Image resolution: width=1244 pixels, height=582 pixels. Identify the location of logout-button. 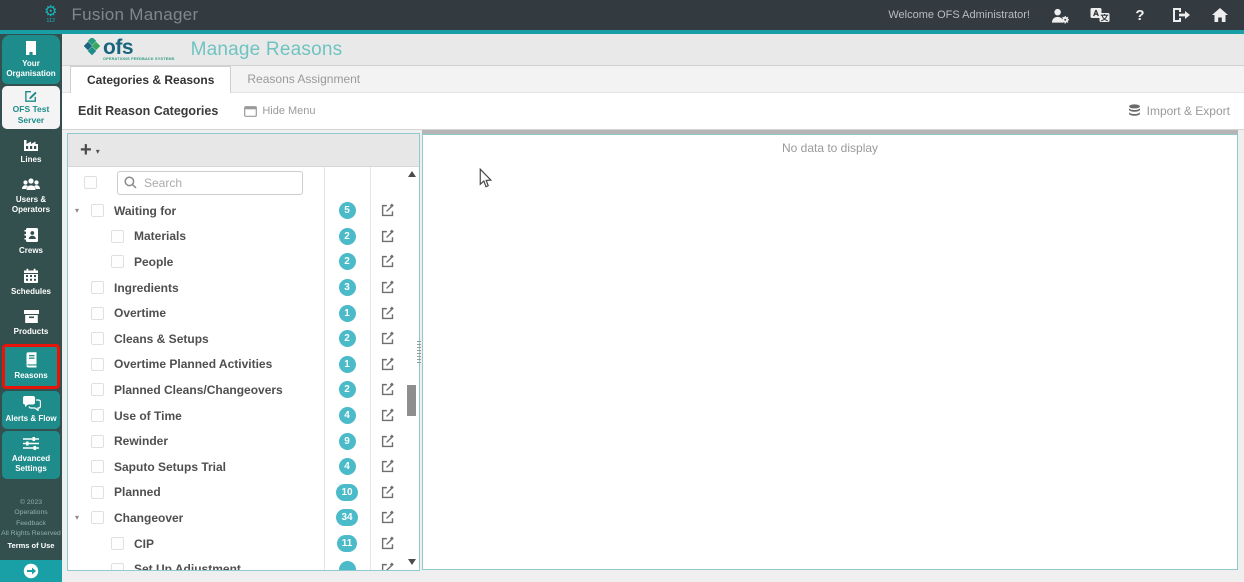
(1180, 15).